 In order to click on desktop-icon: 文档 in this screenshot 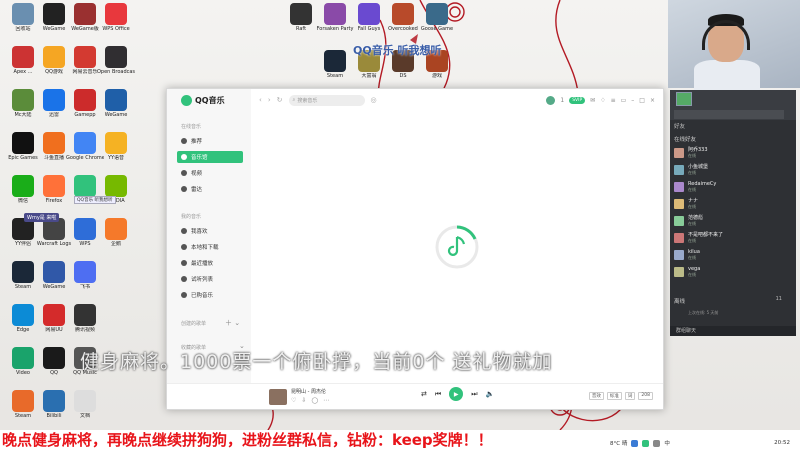, I will do `click(85, 404)`.